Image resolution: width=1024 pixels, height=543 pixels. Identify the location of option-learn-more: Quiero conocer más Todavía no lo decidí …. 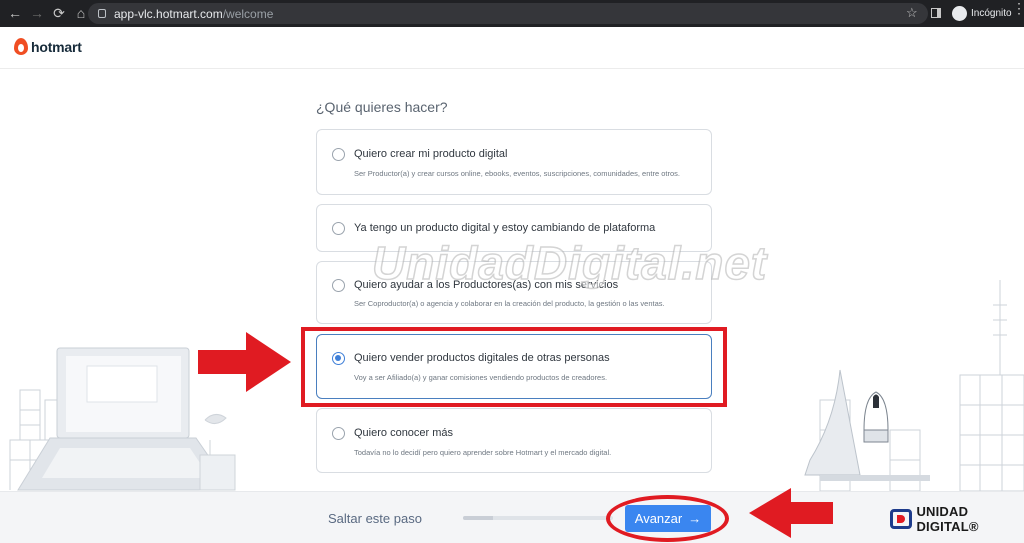
(514, 440).